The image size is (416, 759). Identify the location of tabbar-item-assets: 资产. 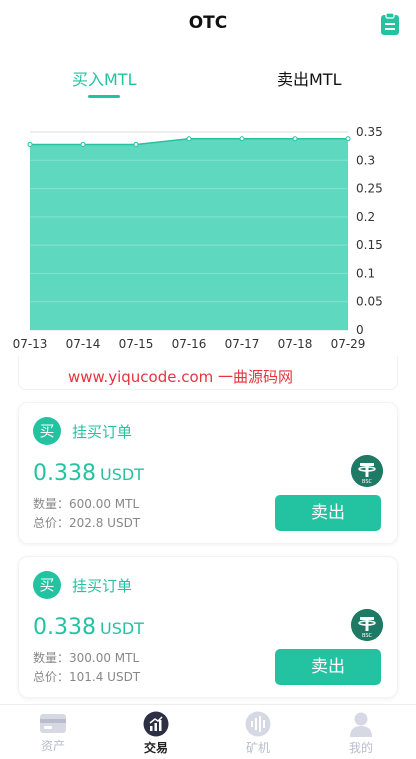
(53, 732).